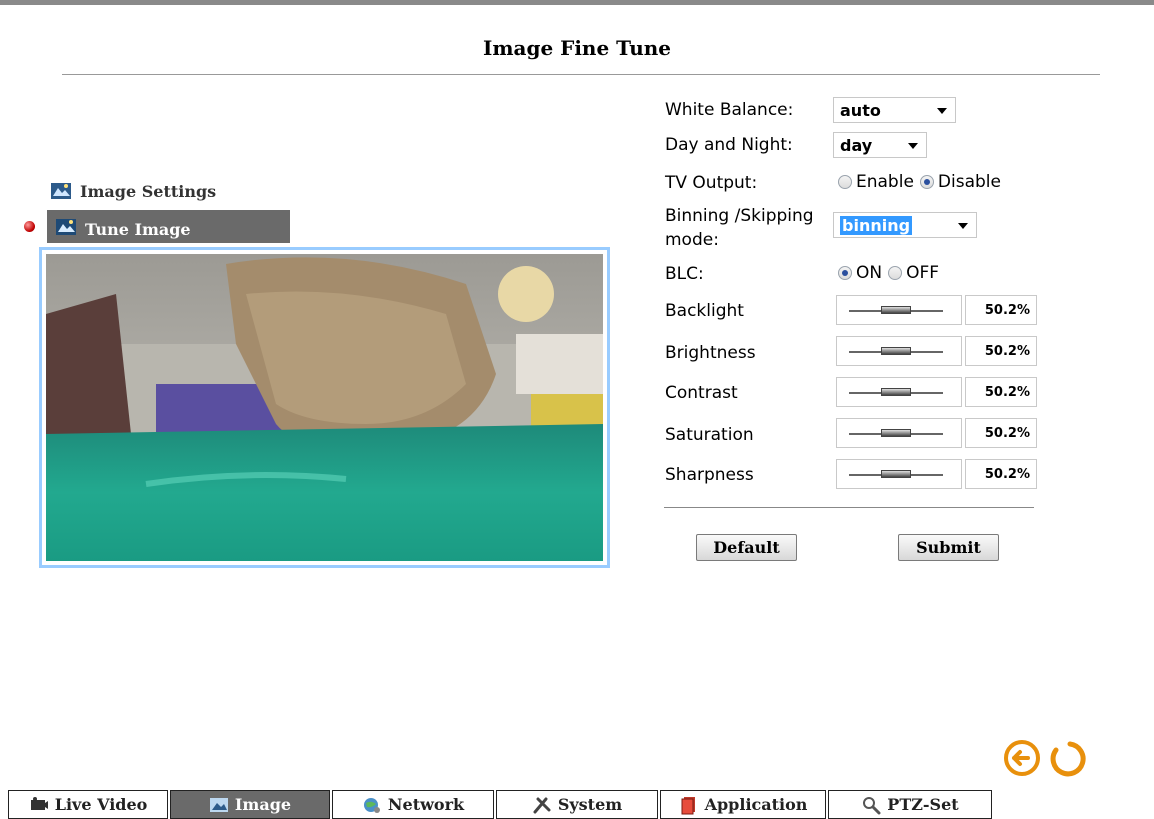 The image size is (1154, 819). Describe the element at coordinates (542, 805) in the screenshot. I see `system-icon` at that location.